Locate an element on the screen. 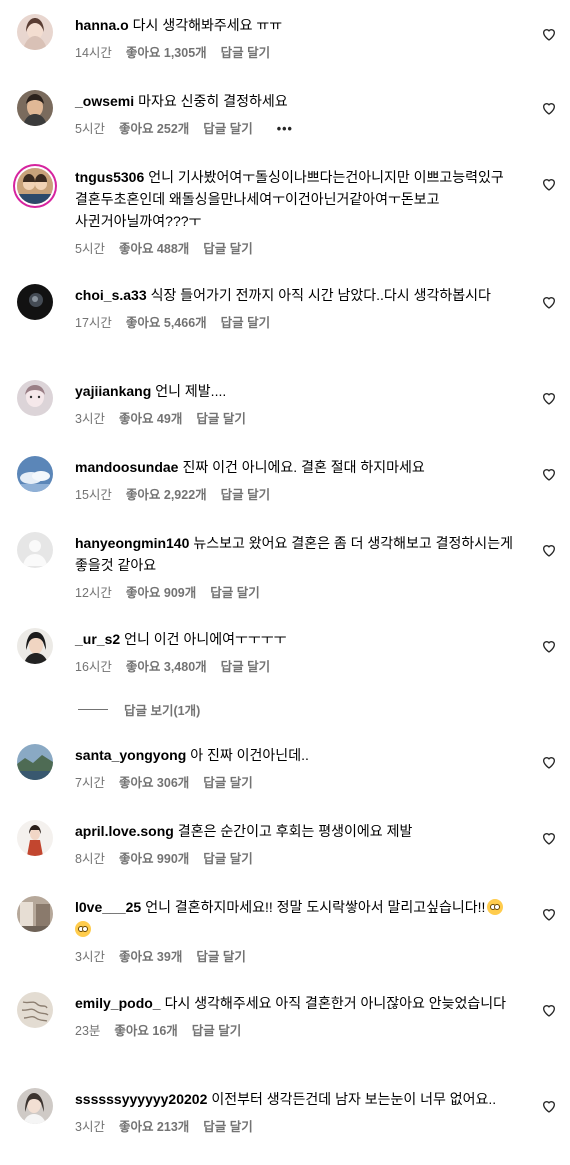  comment-text: 식장 들어가기 전까지 아직 시간 남았다..다시 생각하봅시다 is located at coordinates (320, 295).